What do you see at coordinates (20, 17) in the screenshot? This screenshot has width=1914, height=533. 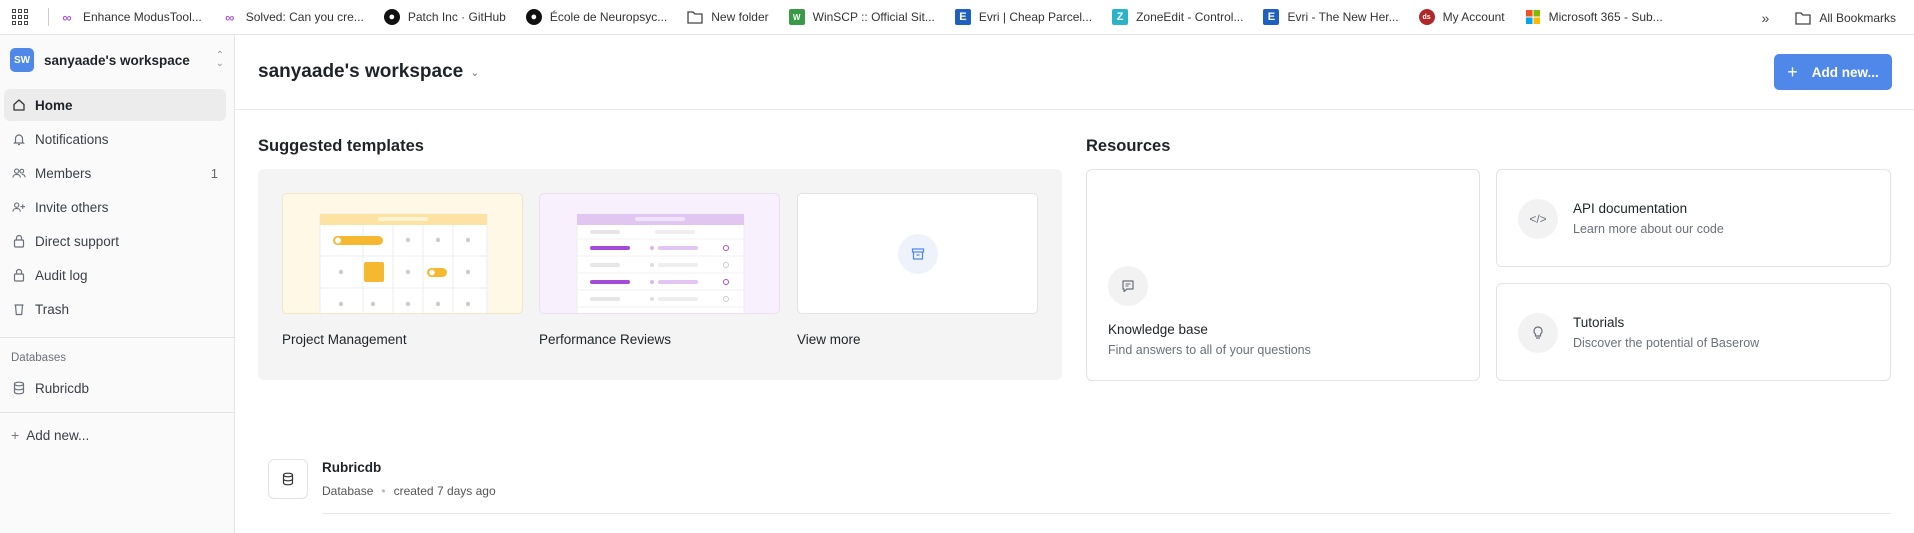 I see `apps-grid-icon` at bounding box center [20, 17].